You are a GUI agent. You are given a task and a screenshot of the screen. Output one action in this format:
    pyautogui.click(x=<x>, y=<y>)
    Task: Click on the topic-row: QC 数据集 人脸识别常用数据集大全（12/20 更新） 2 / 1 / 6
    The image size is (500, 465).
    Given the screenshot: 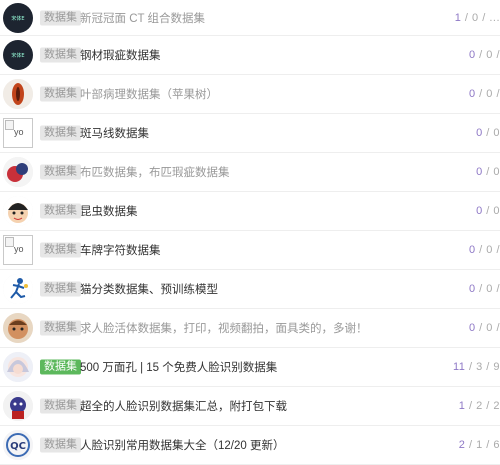 What is the action you would take?
    pyautogui.click(x=250, y=445)
    